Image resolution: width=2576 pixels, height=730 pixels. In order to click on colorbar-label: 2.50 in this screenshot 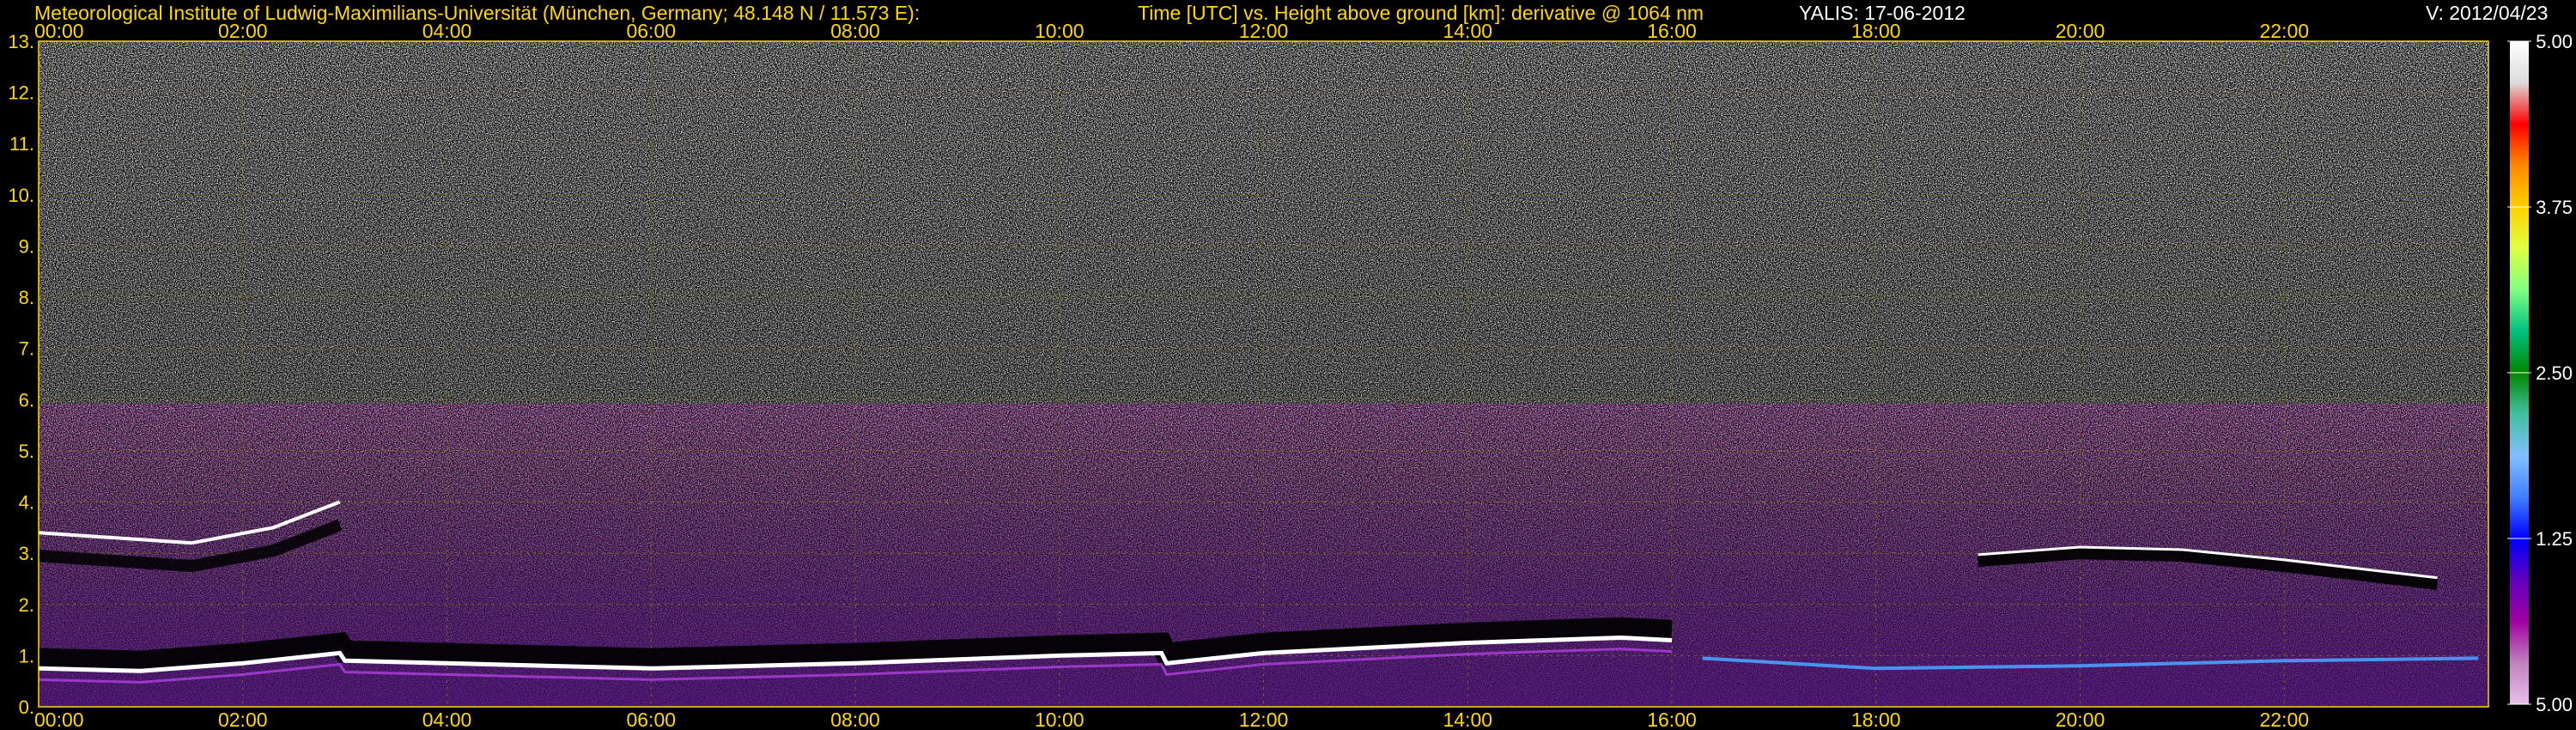, I will do `click(2554, 373)`.